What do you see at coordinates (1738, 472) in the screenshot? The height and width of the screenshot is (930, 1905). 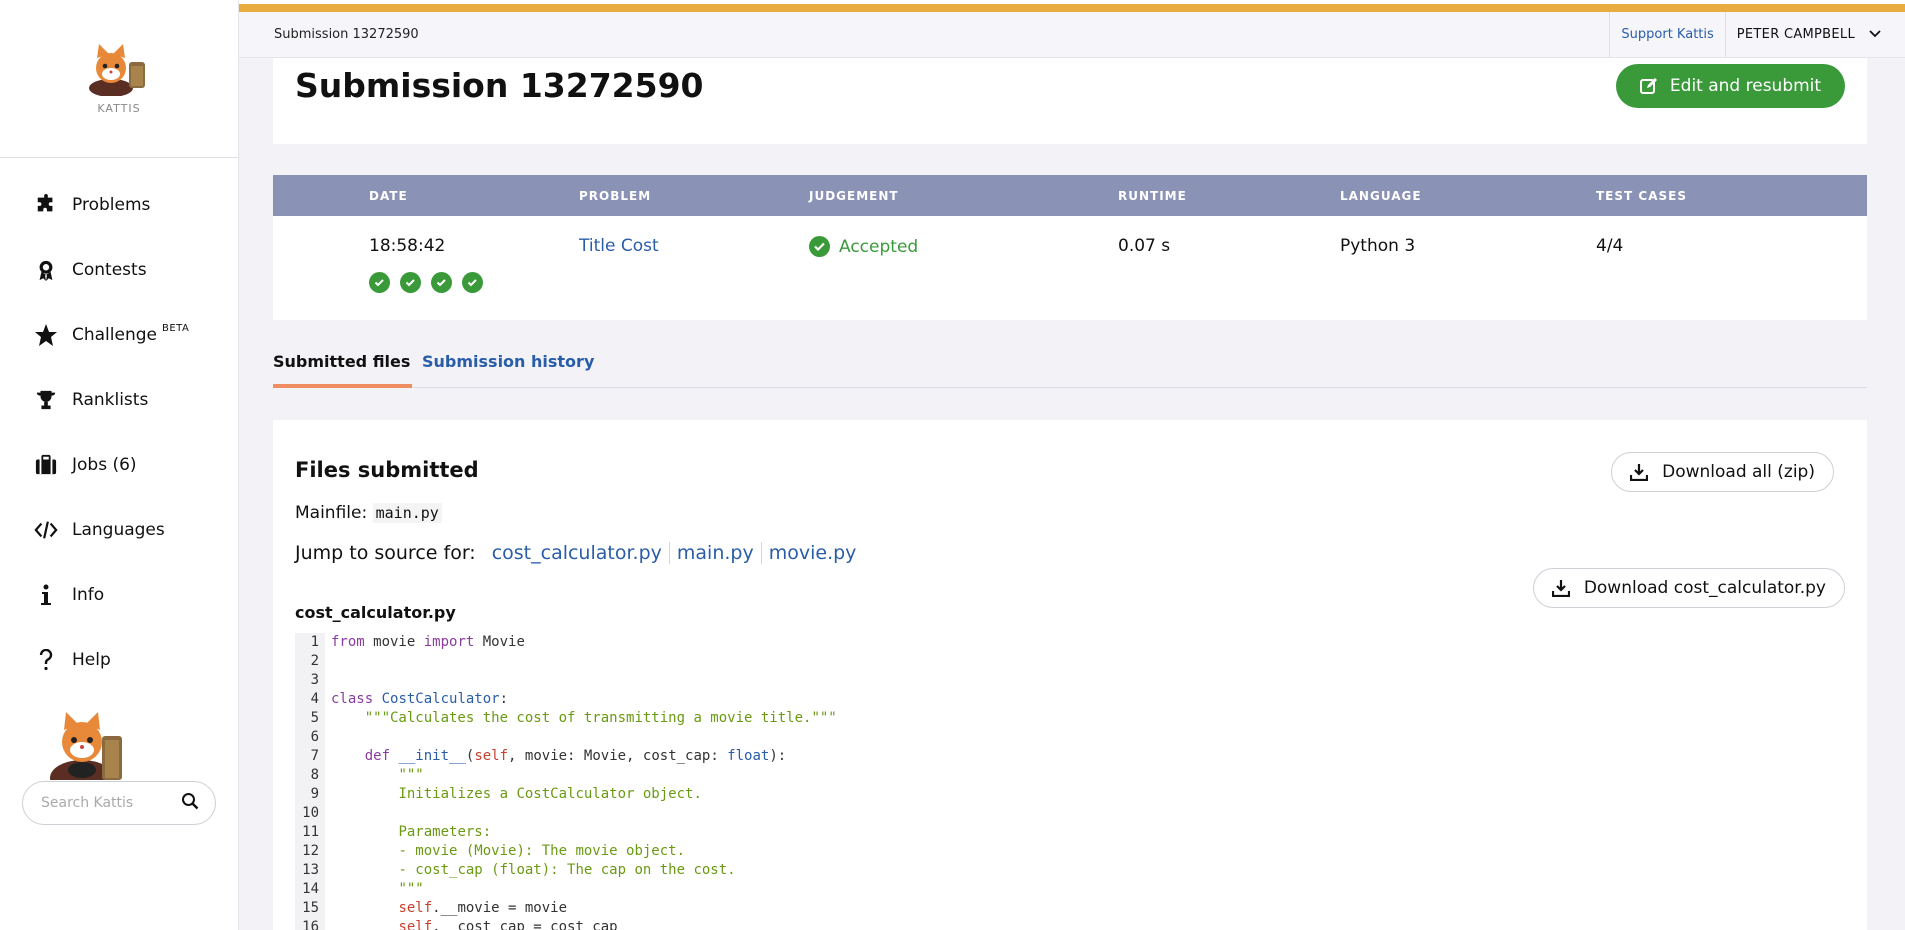 I see `download-all-label: Download all (zip)` at bounding box center [1738, 472].